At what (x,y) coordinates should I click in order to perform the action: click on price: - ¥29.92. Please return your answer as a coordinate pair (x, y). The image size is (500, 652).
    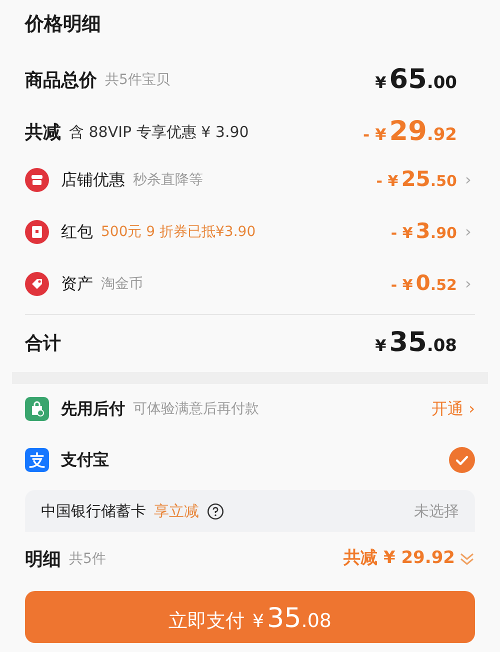
    Looking at the image, I should click on (409, 131).